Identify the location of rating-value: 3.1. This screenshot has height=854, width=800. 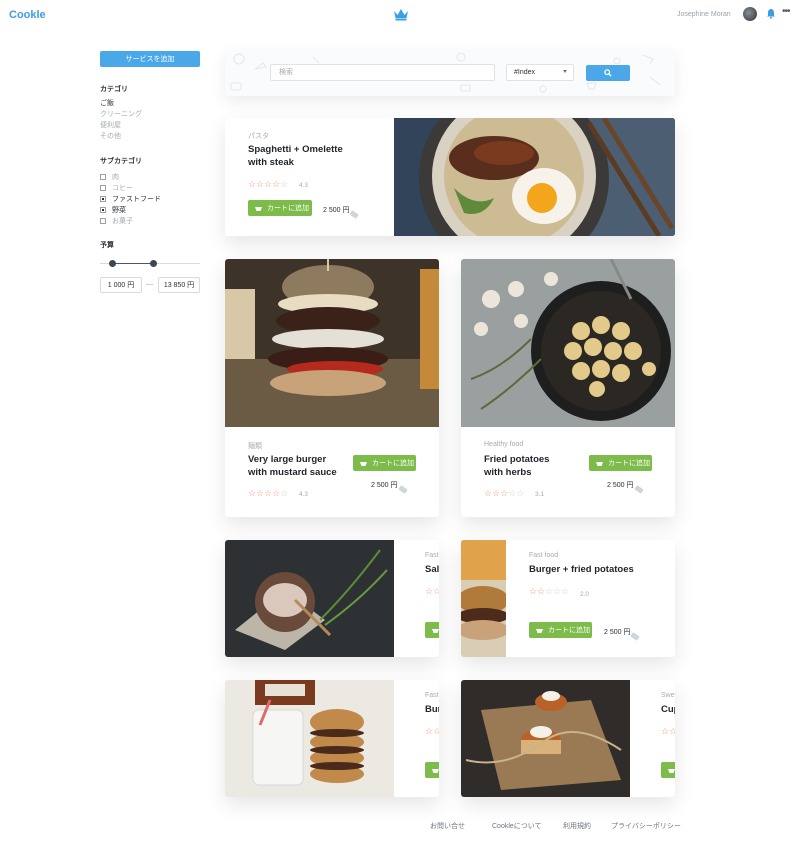
(540, 494).